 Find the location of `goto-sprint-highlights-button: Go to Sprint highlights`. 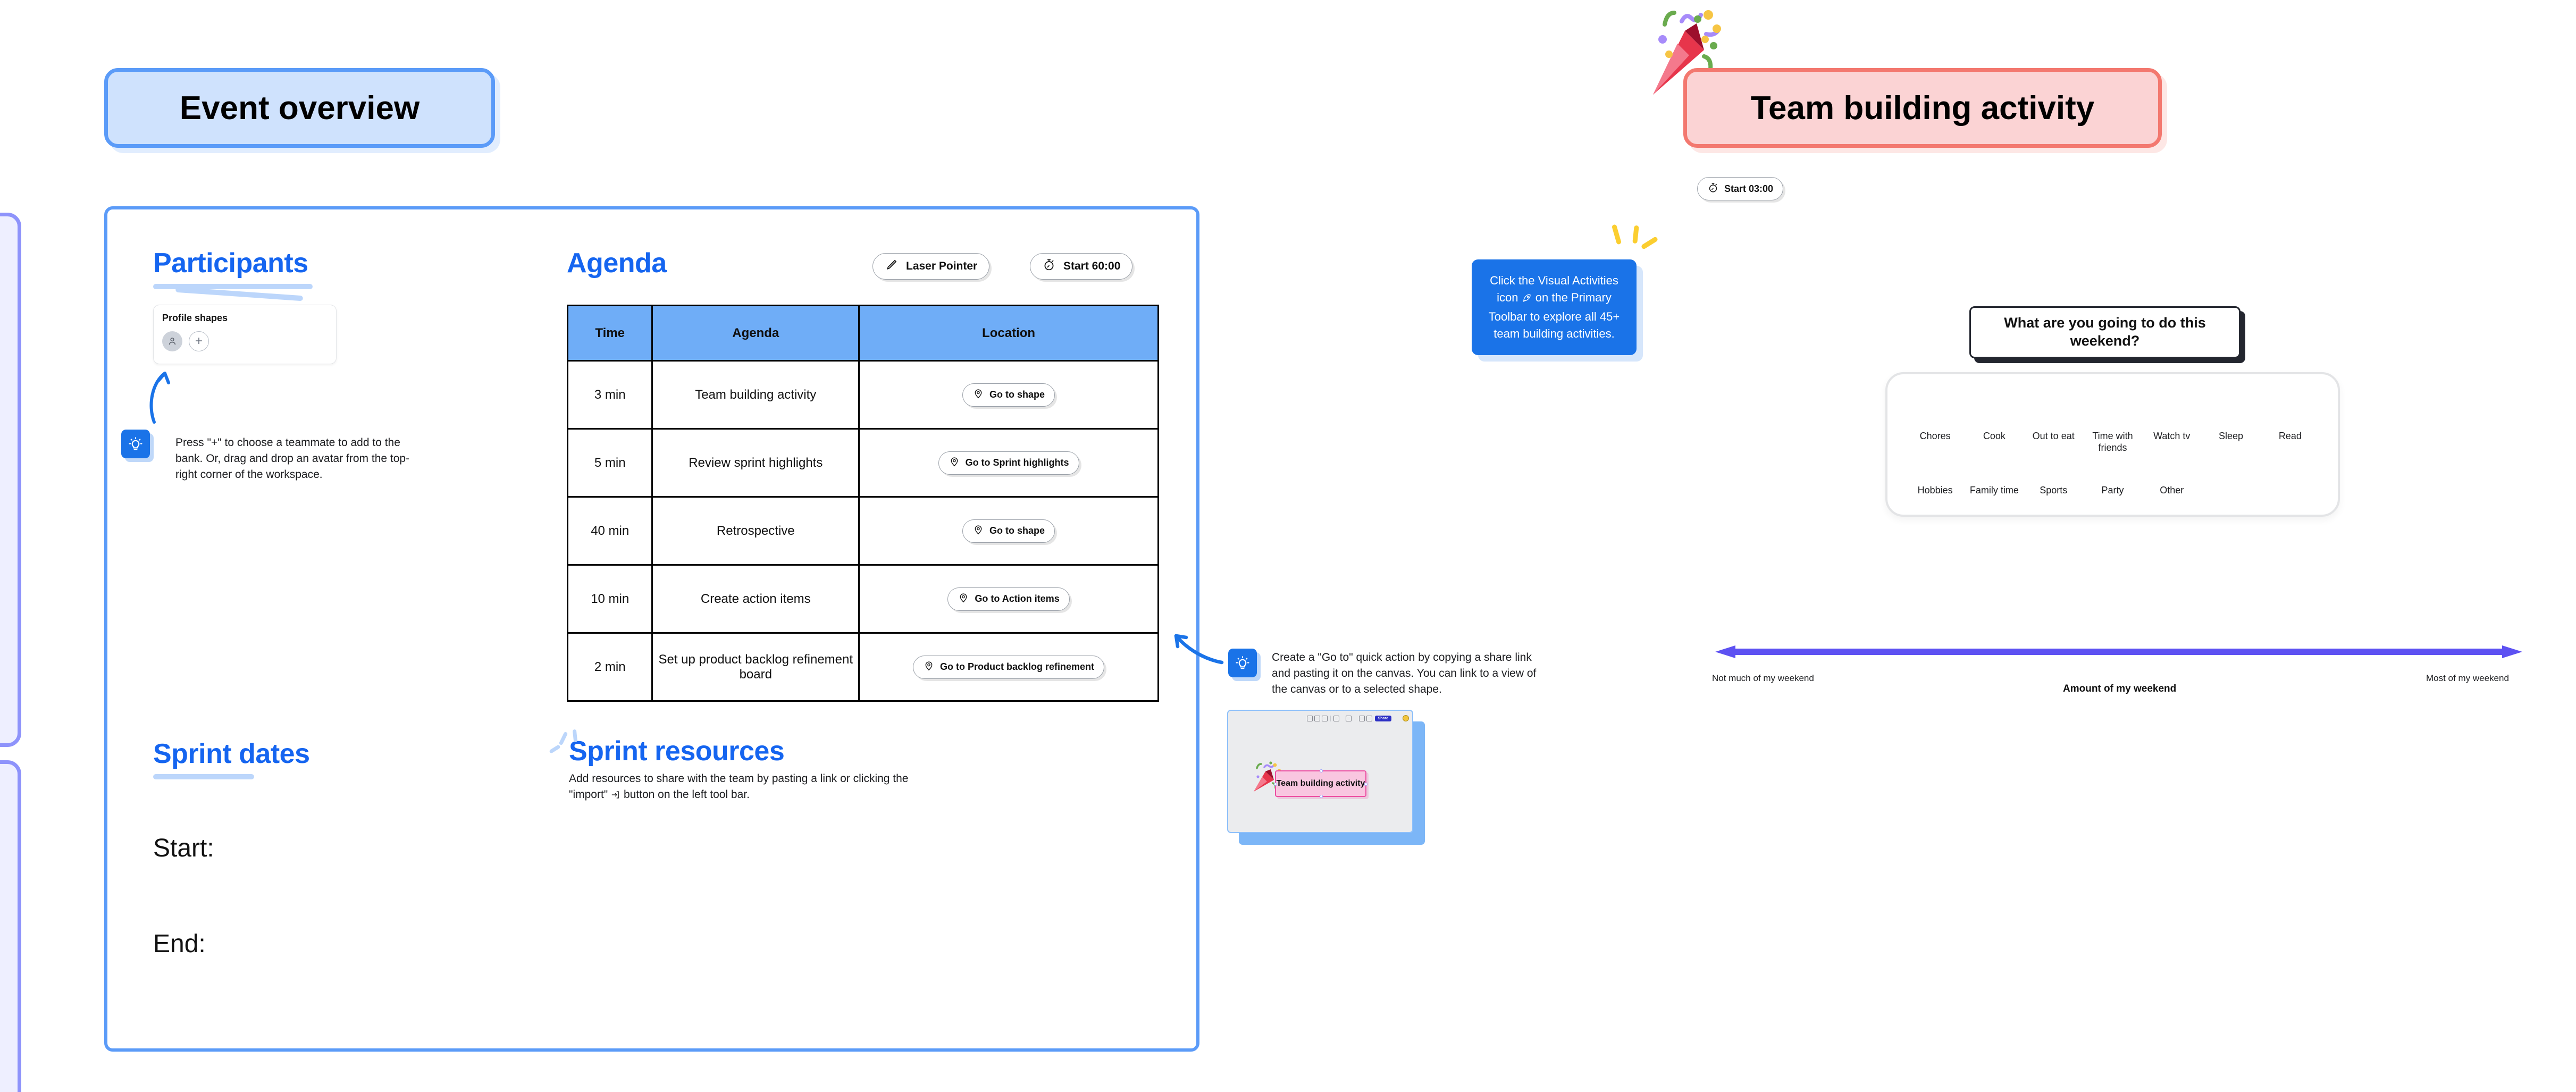

goto-sprint-highlights-button: Go to Sprint highlights is located at coordinates (1008, 463).